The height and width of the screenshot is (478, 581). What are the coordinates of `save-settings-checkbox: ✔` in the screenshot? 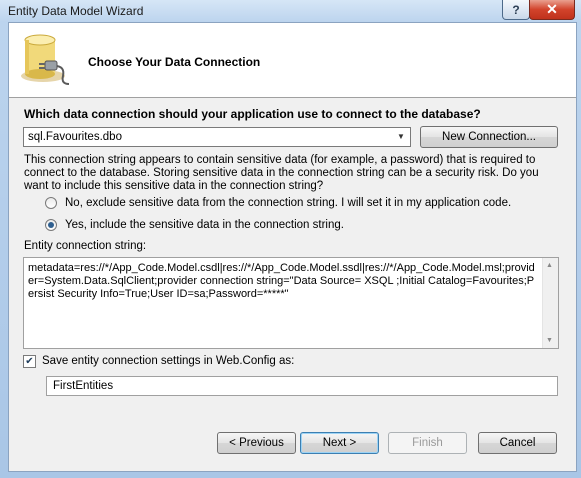 It's located at (29, 361).